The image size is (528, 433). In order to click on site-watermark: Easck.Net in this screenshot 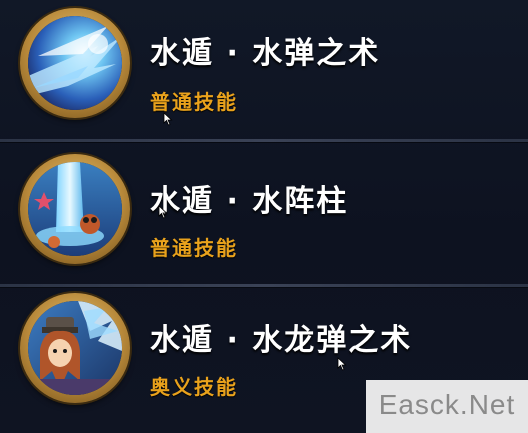, I will do `click(447, 406)`.